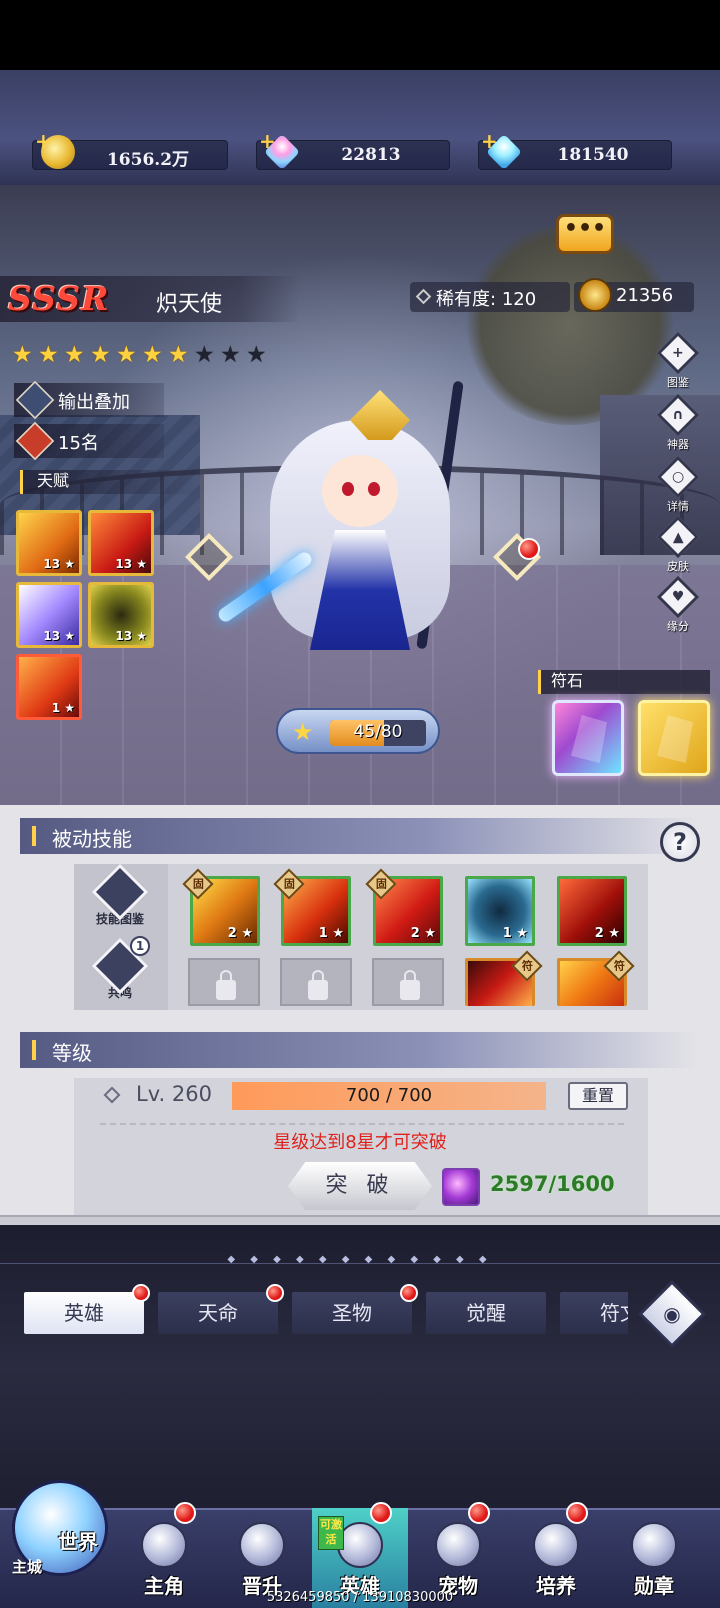  I want to click on talent-level: 1 ★, so click(63, 708).